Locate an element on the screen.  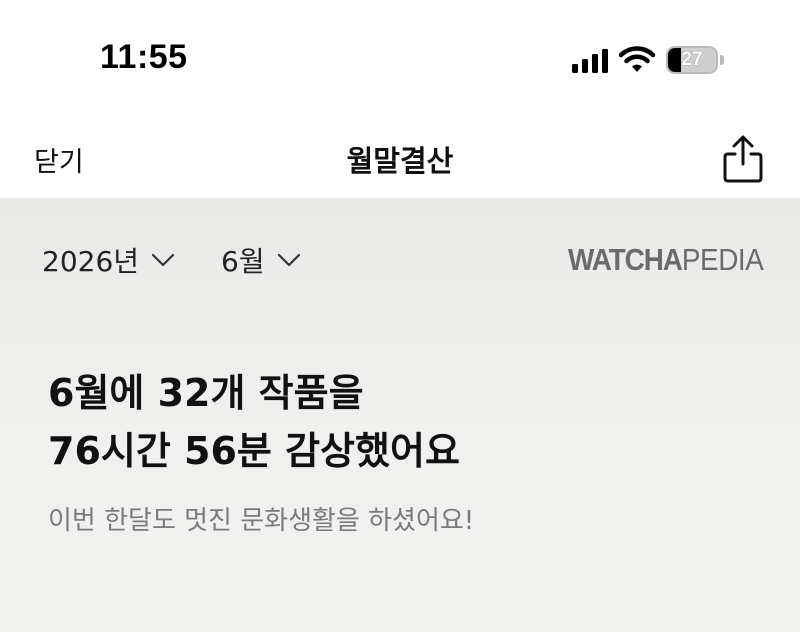
period-selectors: 2026년 6월 is located at coordinates (171, 260).